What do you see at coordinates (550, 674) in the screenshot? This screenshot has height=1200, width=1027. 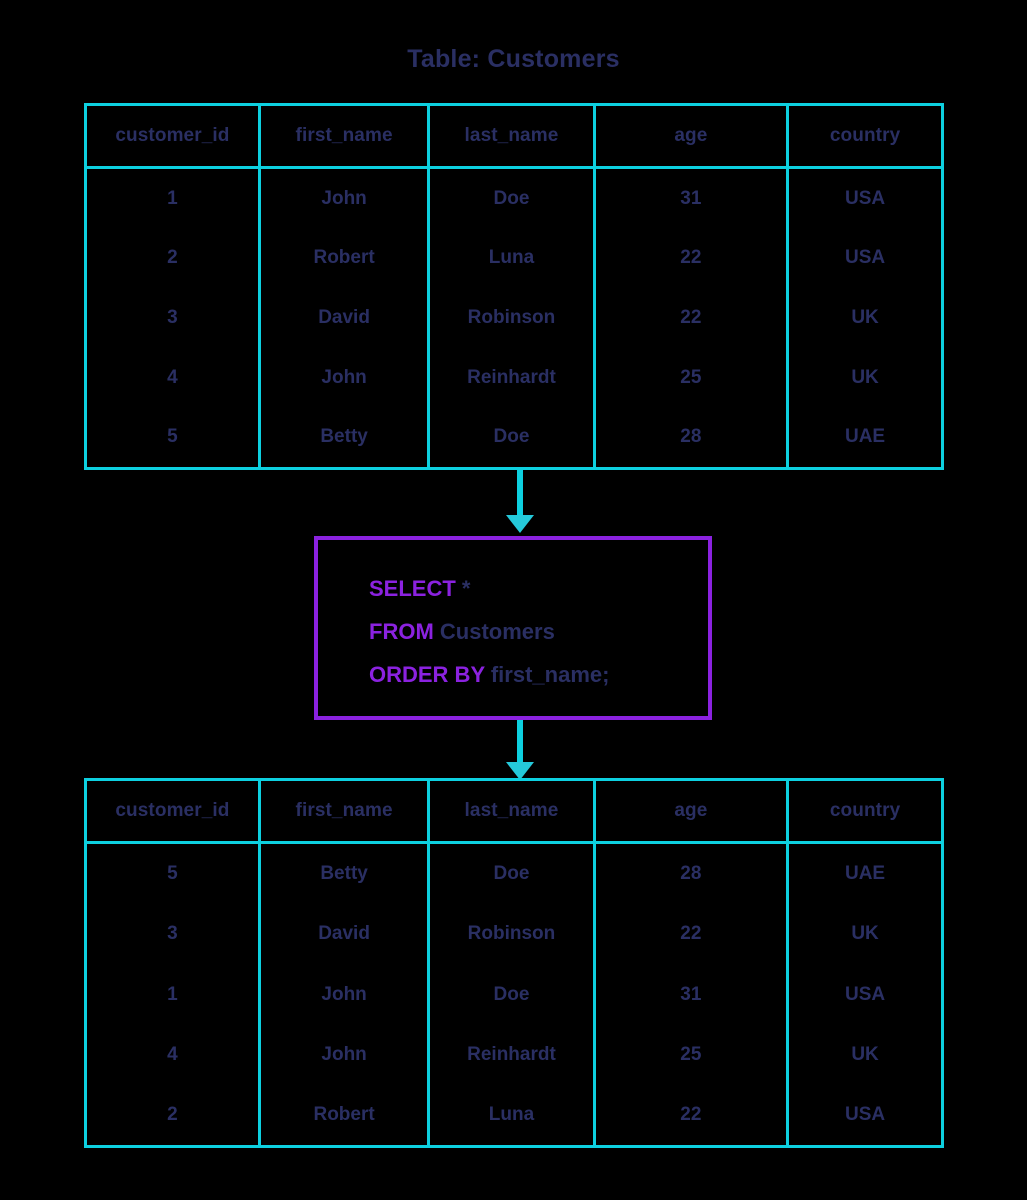 I see `sql-operand-column-name: first_name;` at bounding box center [550, 674].